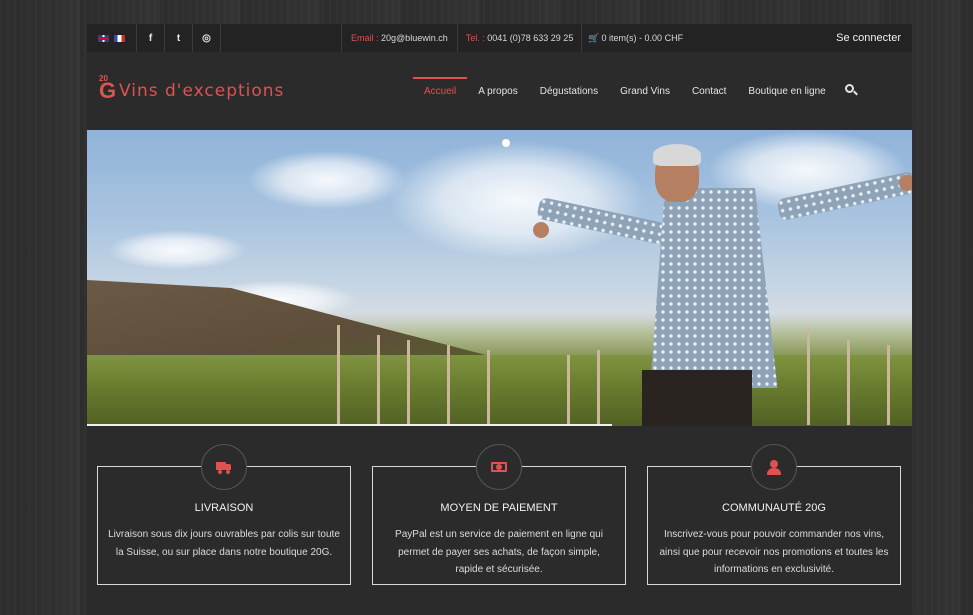 The image size is (973, 615). Describe the element at coordinates (569, 91) in the screenshot. I see `nav-item-degustations: Dégustations` at that location.